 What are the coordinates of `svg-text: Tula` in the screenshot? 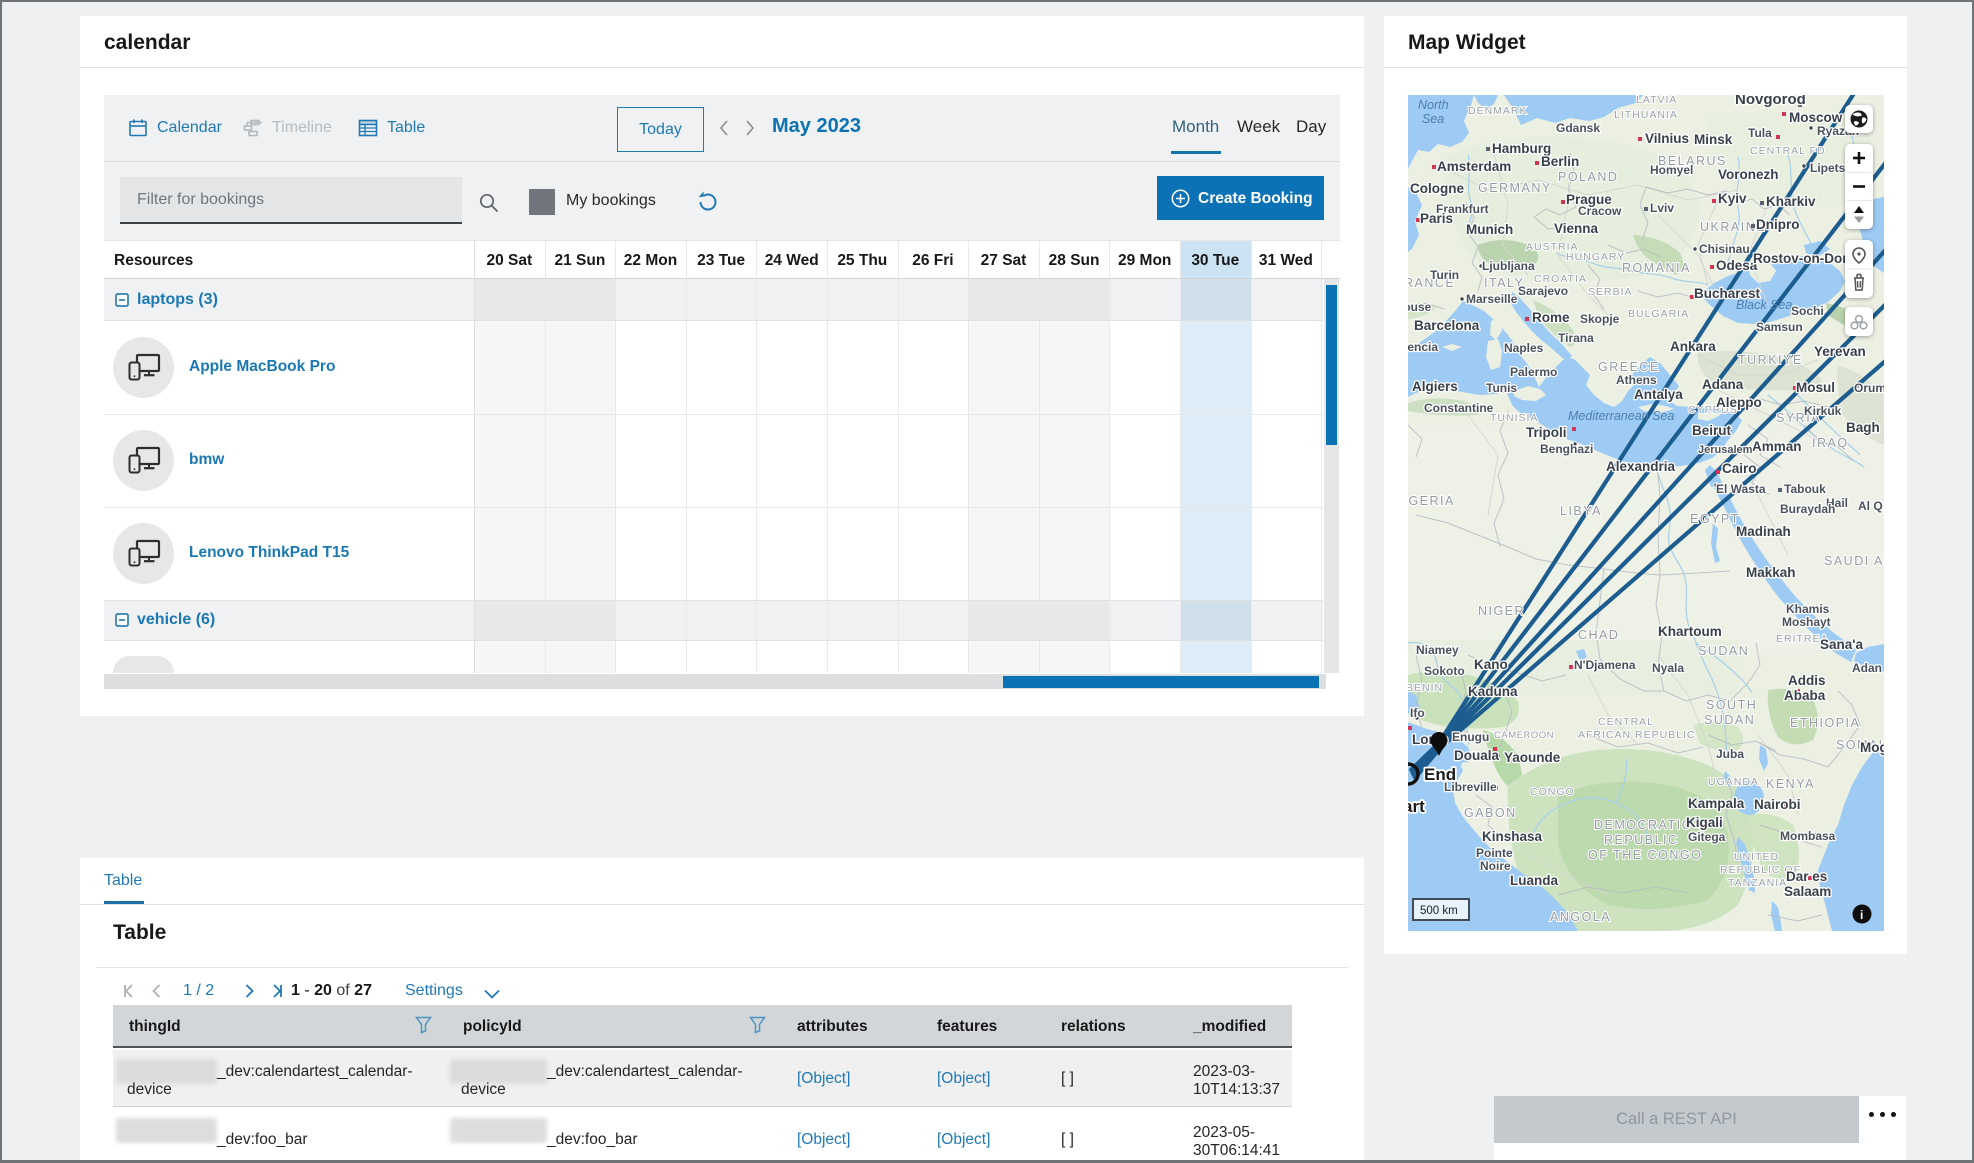 It's located at (1760, 133).